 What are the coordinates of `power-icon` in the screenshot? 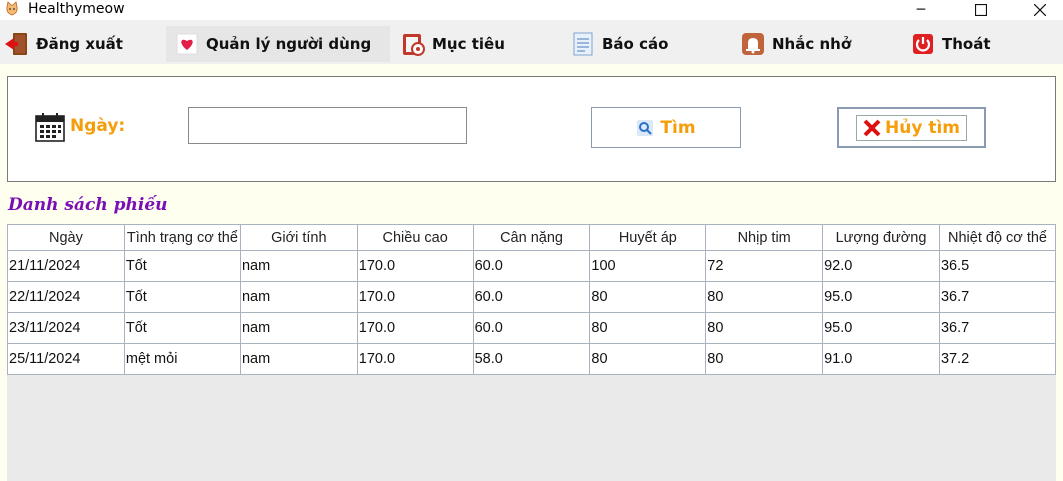 It's located at (923, 44).